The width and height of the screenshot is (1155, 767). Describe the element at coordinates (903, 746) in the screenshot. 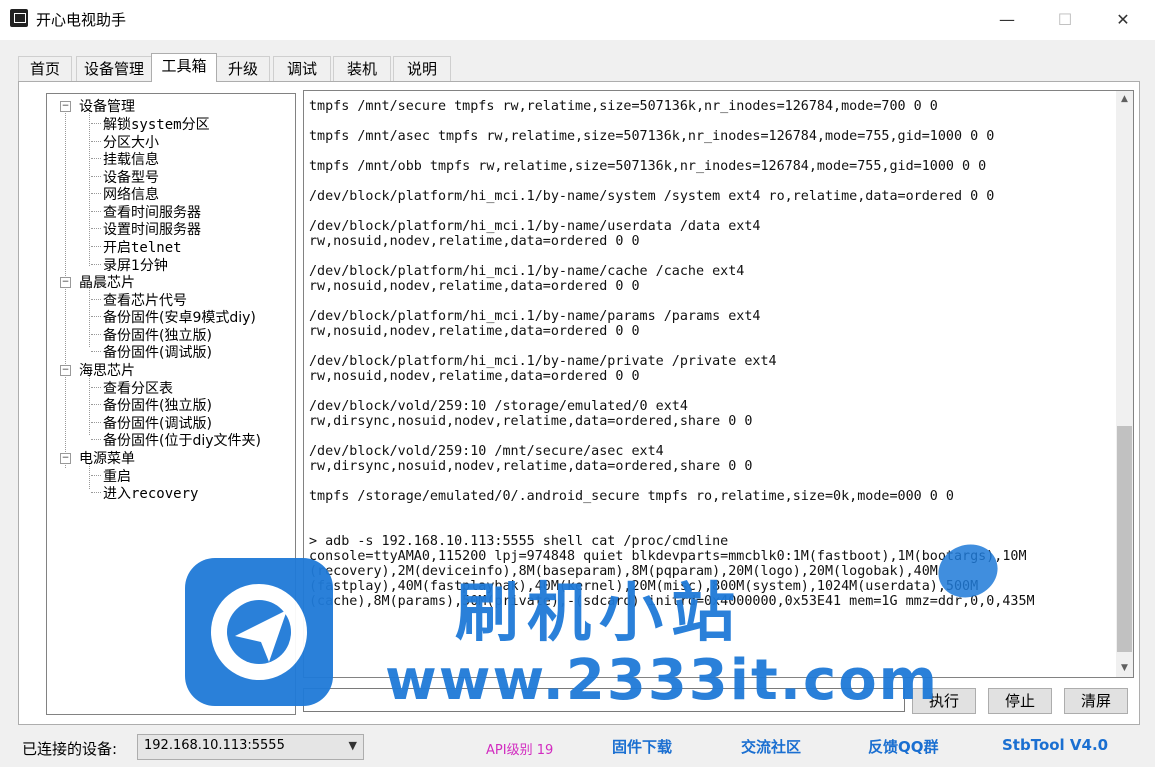

I see `feedback-qq-link: 反馈QQ群` at that location.